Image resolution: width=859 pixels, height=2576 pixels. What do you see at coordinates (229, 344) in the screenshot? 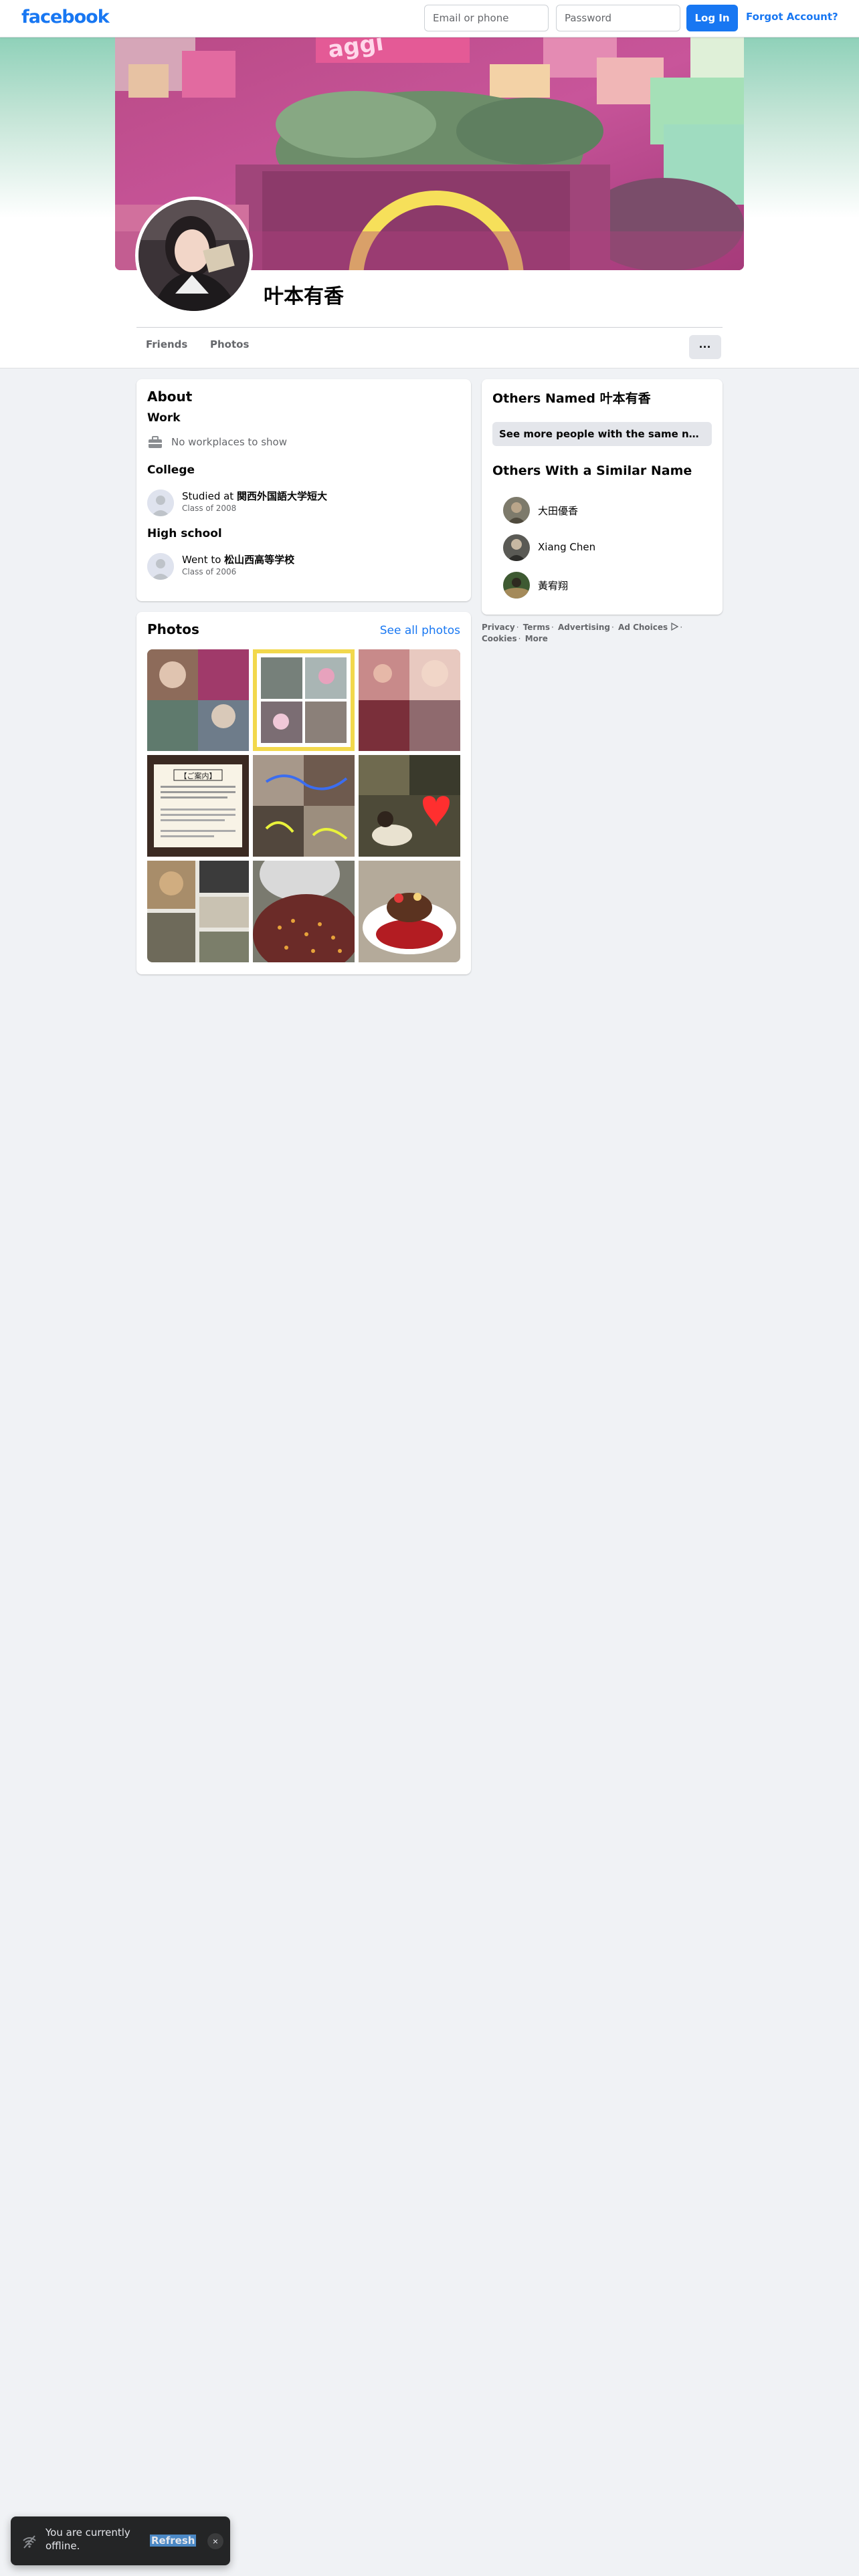
I see `tab-photos: Photos` at bounding box center [229, 344].